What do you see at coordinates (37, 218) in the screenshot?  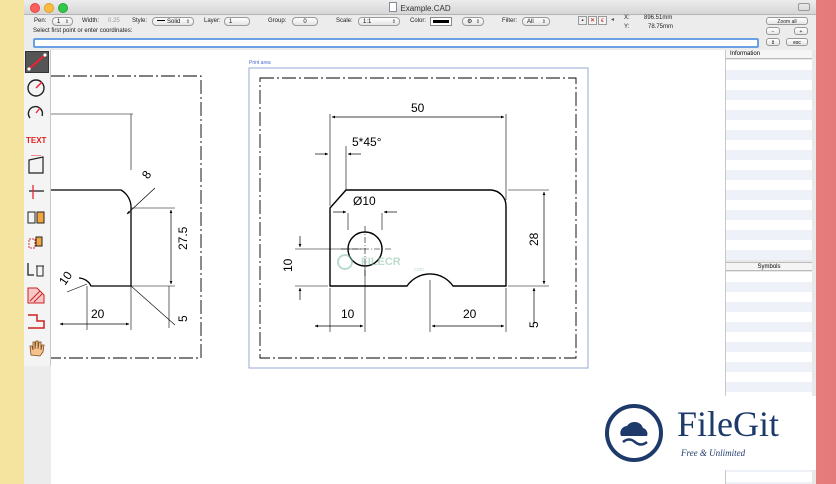 I see `copy-tool-button` at bounding box center [37, 218].